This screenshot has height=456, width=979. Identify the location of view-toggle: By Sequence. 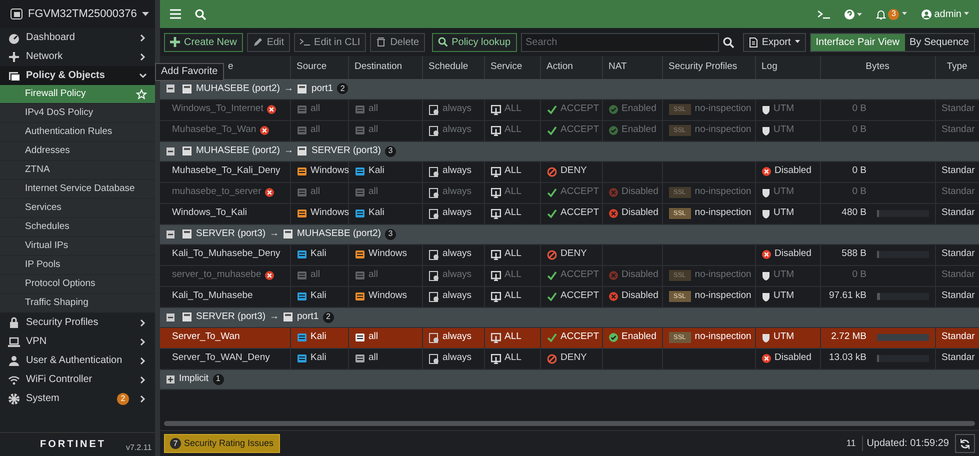
(939, 42).